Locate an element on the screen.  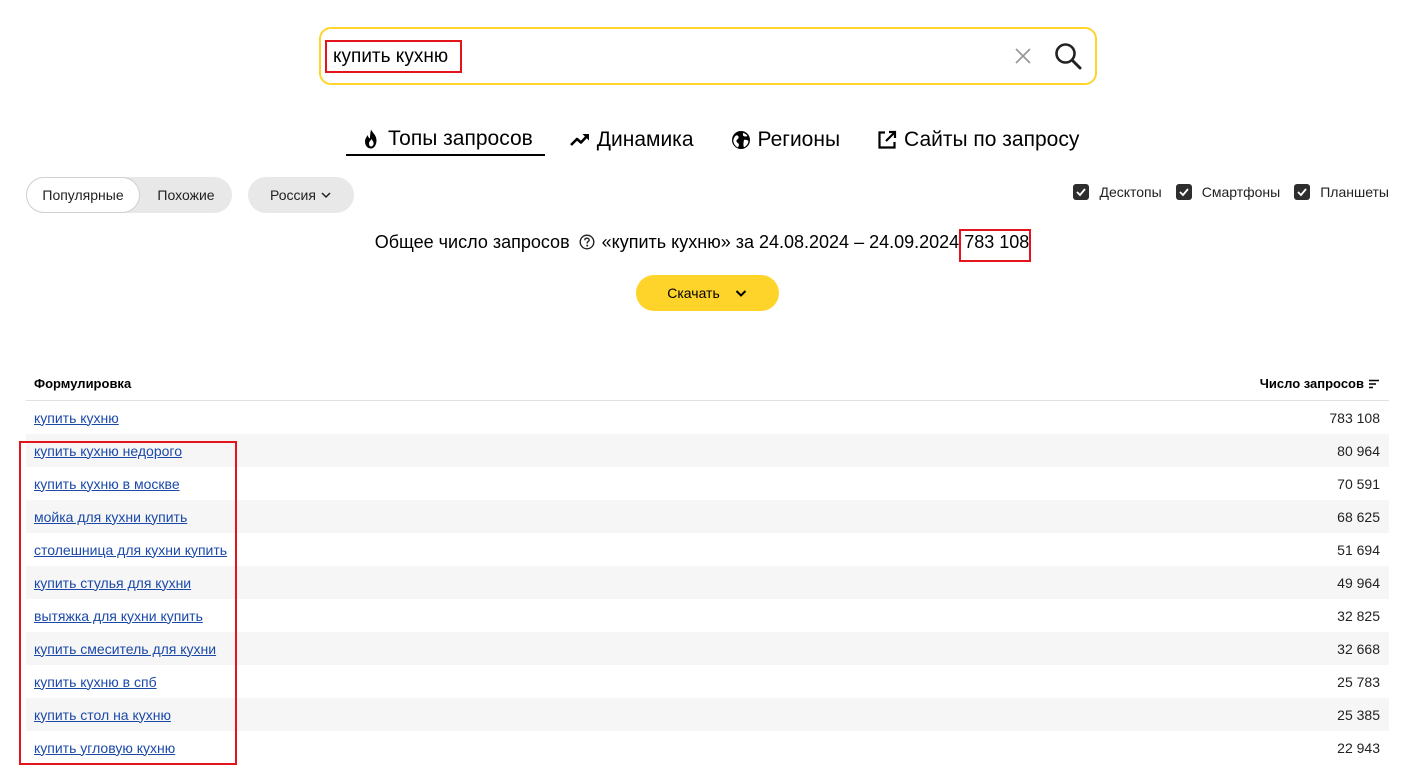
table-row: мойка для кухни купить 68 625 is located at coordinates (707, 516).